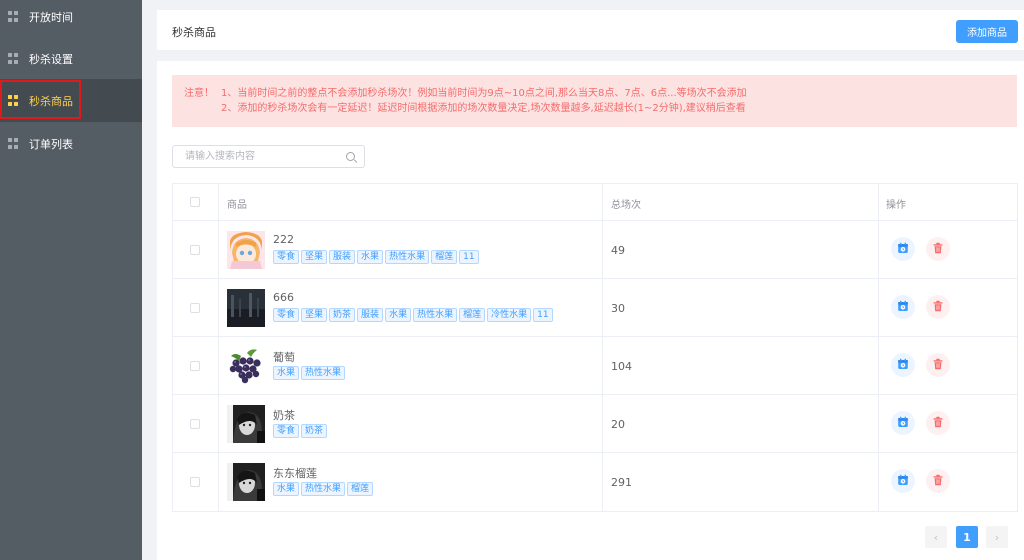  What do you see at coordinates (626, 205) in the screenshot?
I see `column-header-total: 总场次` at bounding box center [626, 205].